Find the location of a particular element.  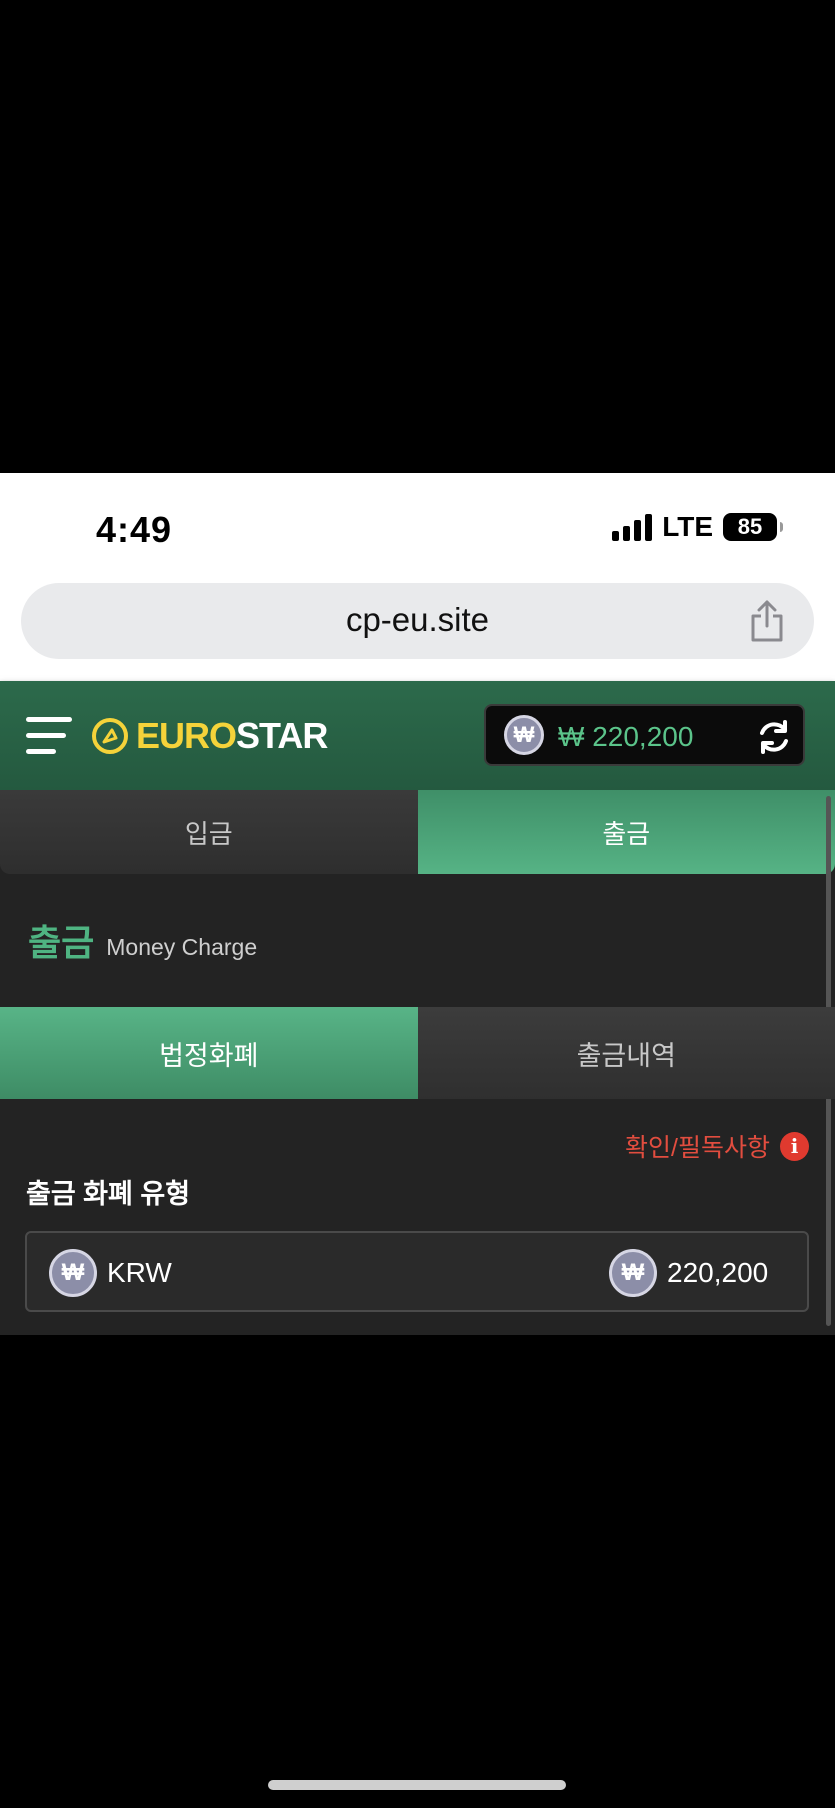

page-subtitle: Money Charge is located at coordinates (182, 947).